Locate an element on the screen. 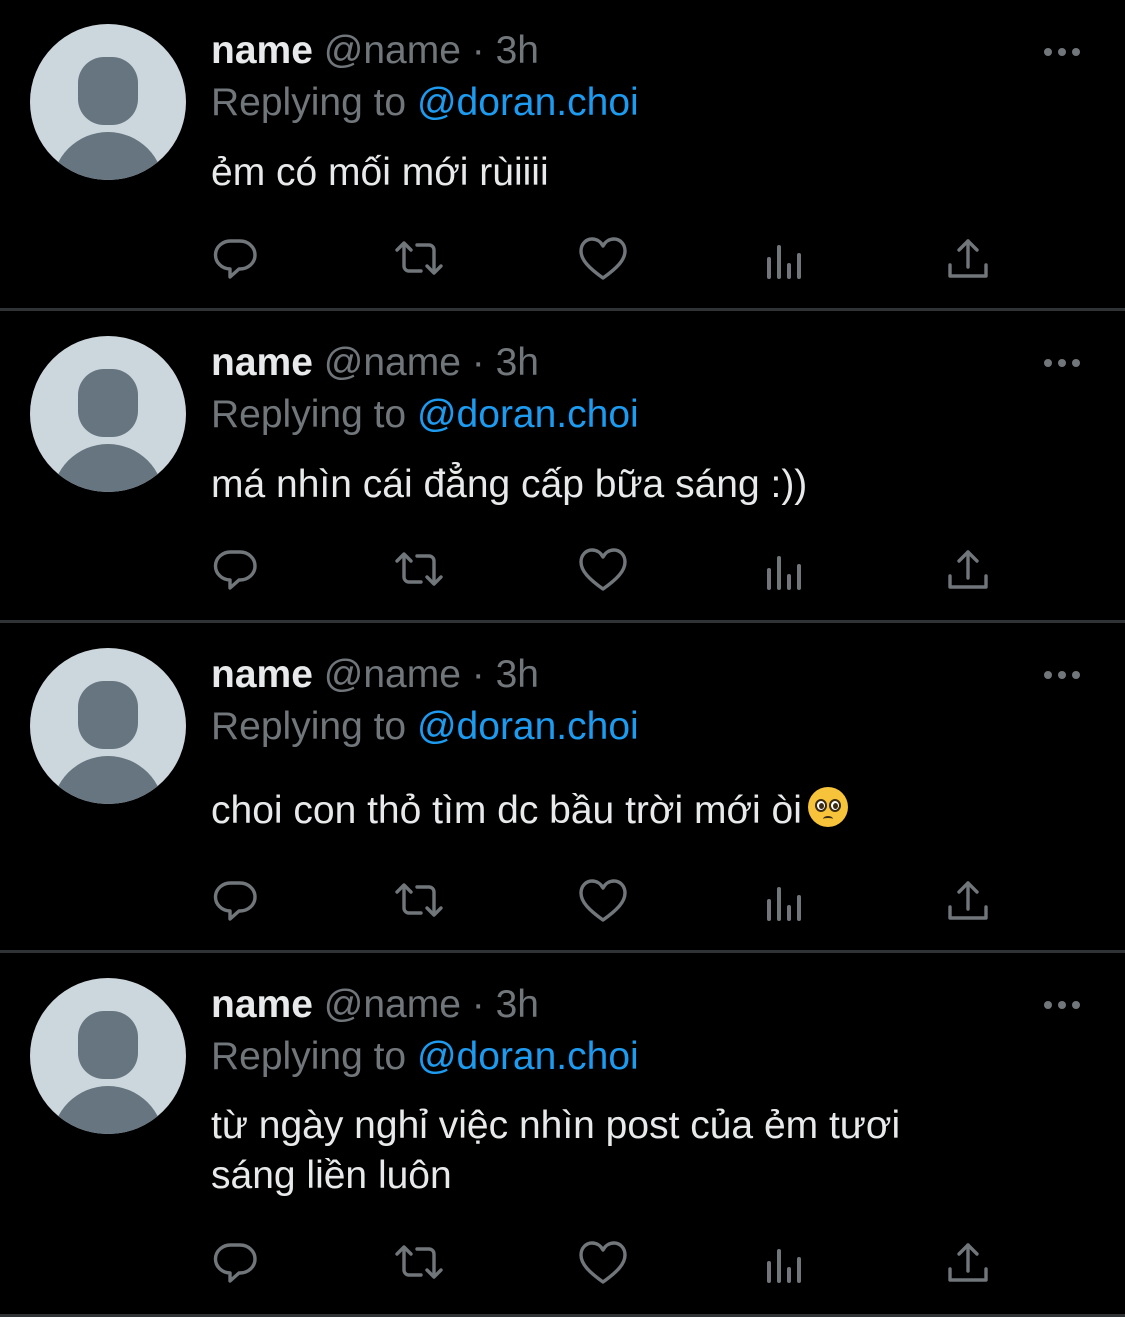  tweet-text-line: choi con thỏ tìm dc bầu trời mới òi is located at coordinates (641, 811).